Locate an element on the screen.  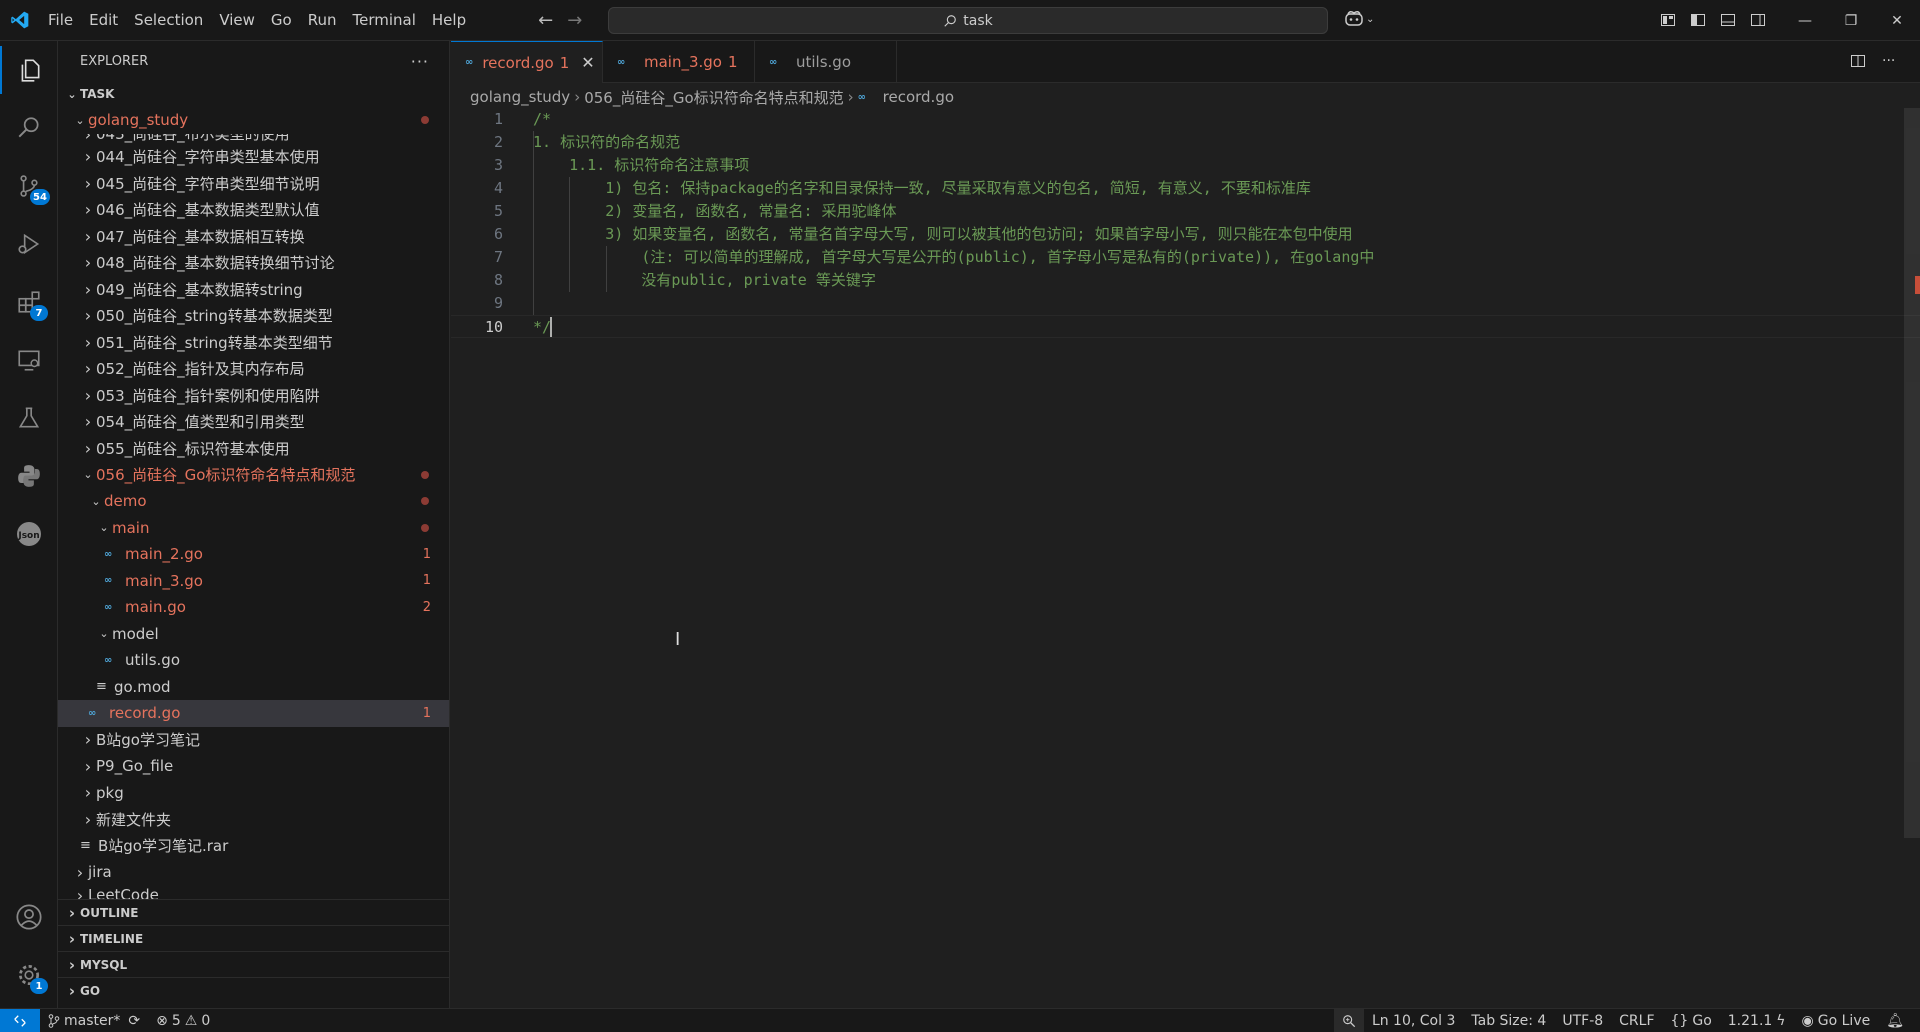
code-line: 10 */ is located at coordinates (1185, 326).